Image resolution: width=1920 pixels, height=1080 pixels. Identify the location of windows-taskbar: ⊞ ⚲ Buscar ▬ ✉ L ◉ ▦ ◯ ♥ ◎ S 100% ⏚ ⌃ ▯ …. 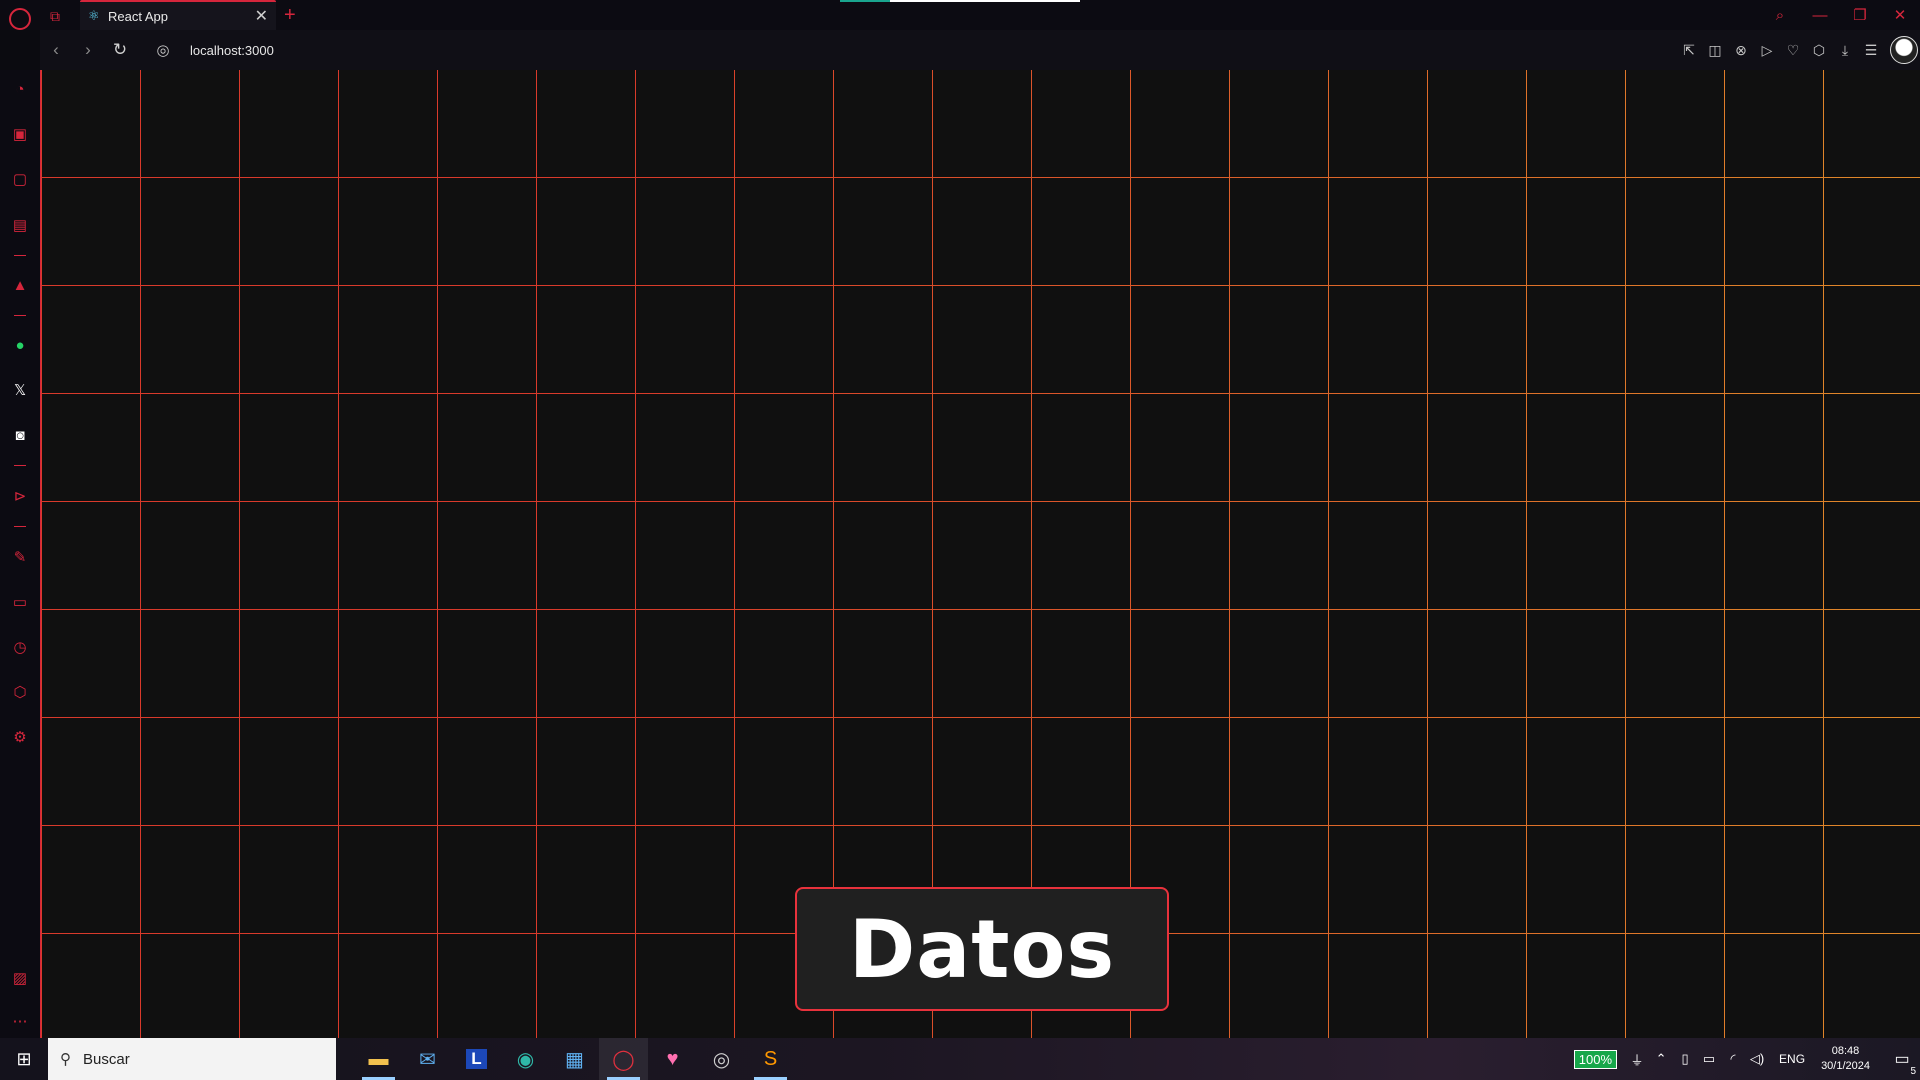
(960, 1059).